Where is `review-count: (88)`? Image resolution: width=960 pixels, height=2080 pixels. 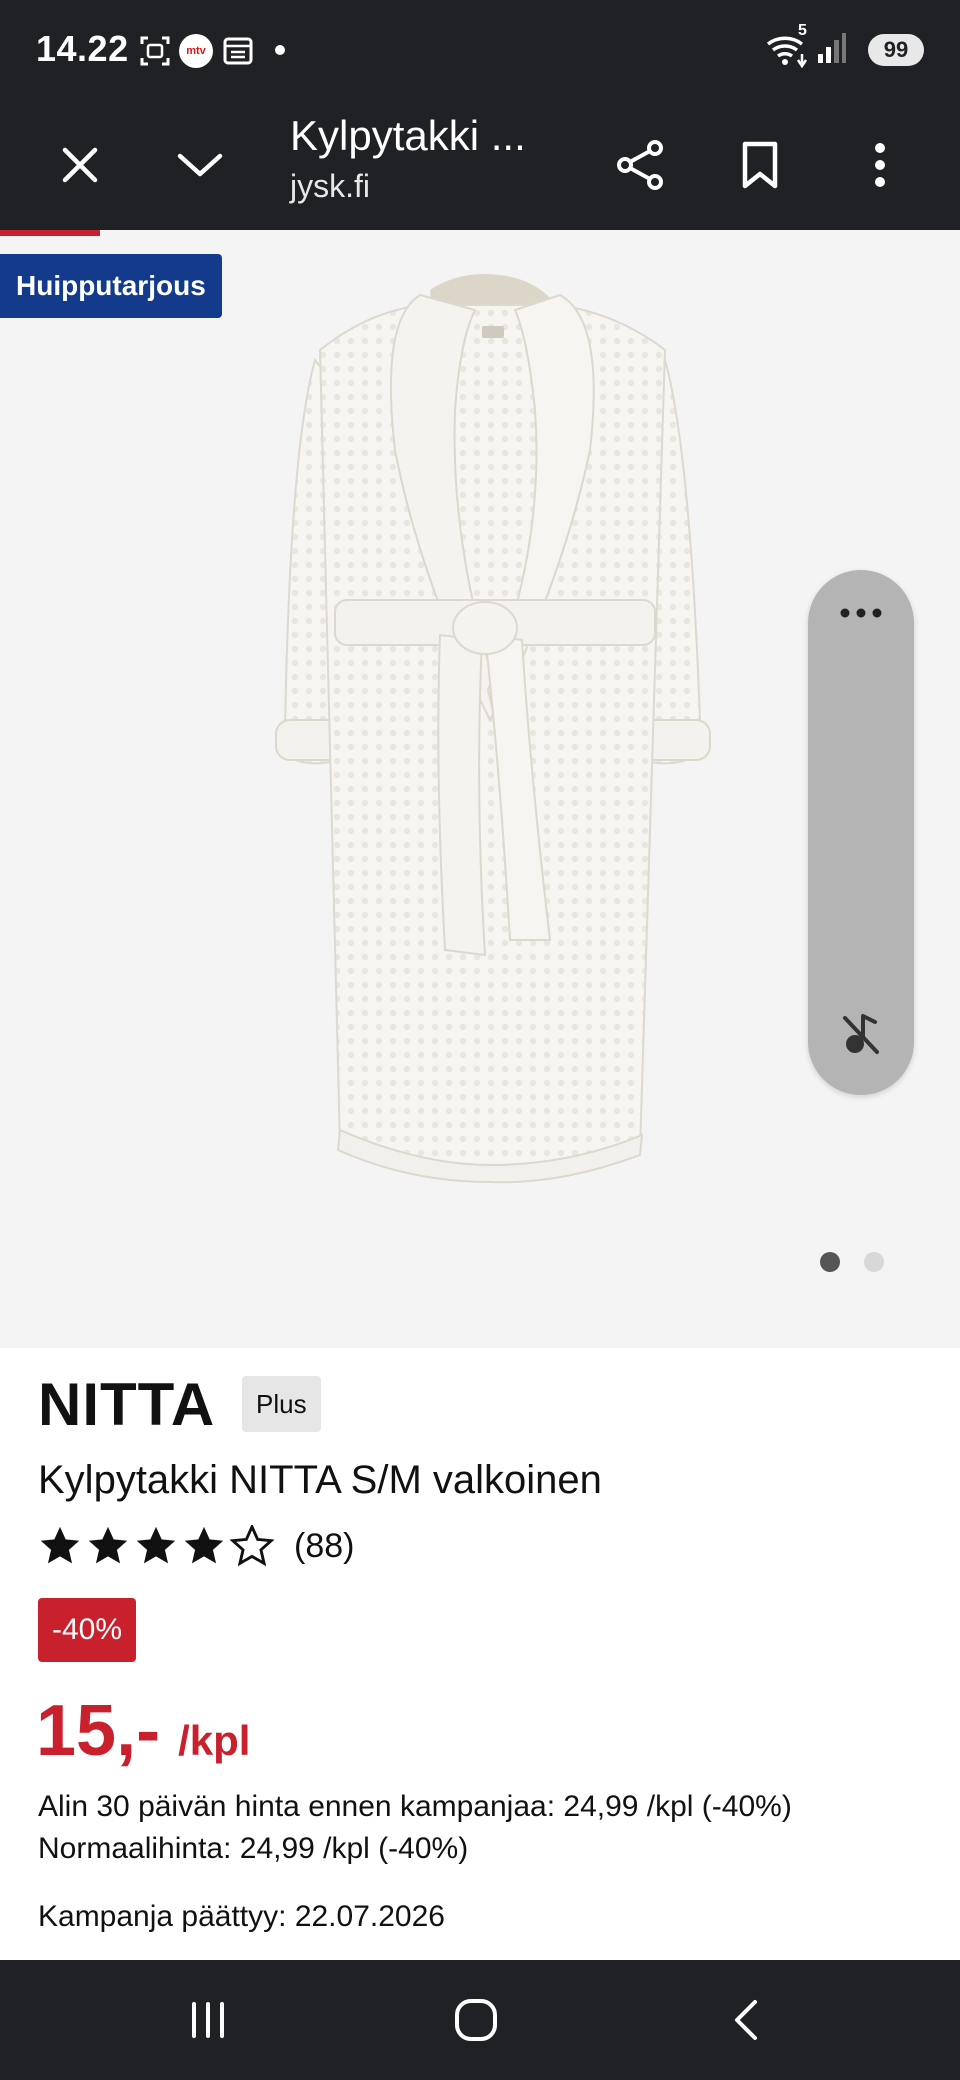 review-count: (88) is located at coordinates (324, 1546).